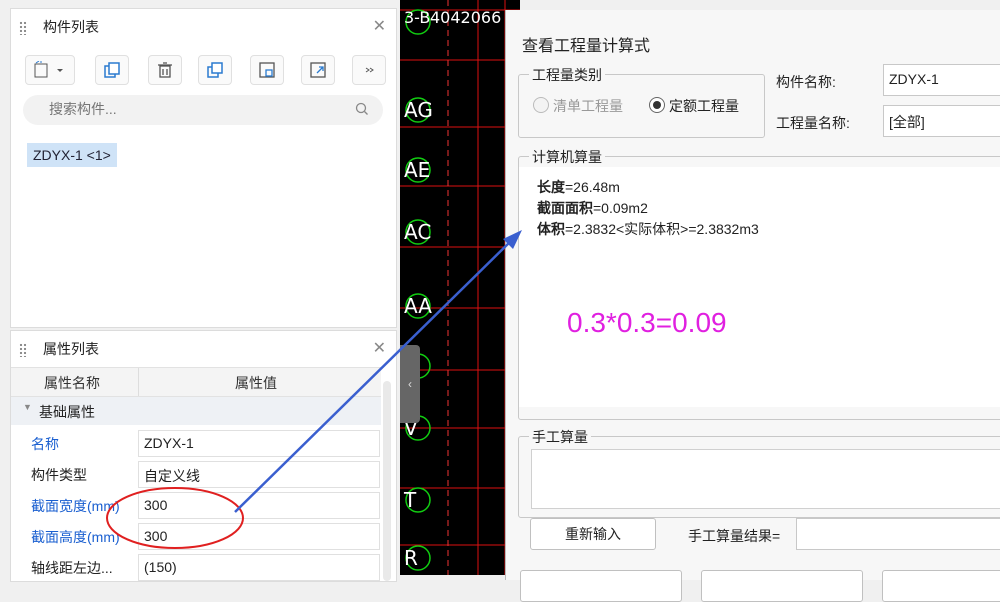 The height and width of the screenshot is (602, 1000). Describe the element at coordinates (169, 443) in the screenshot. I see `property-value: ZDYX-1` at that location.